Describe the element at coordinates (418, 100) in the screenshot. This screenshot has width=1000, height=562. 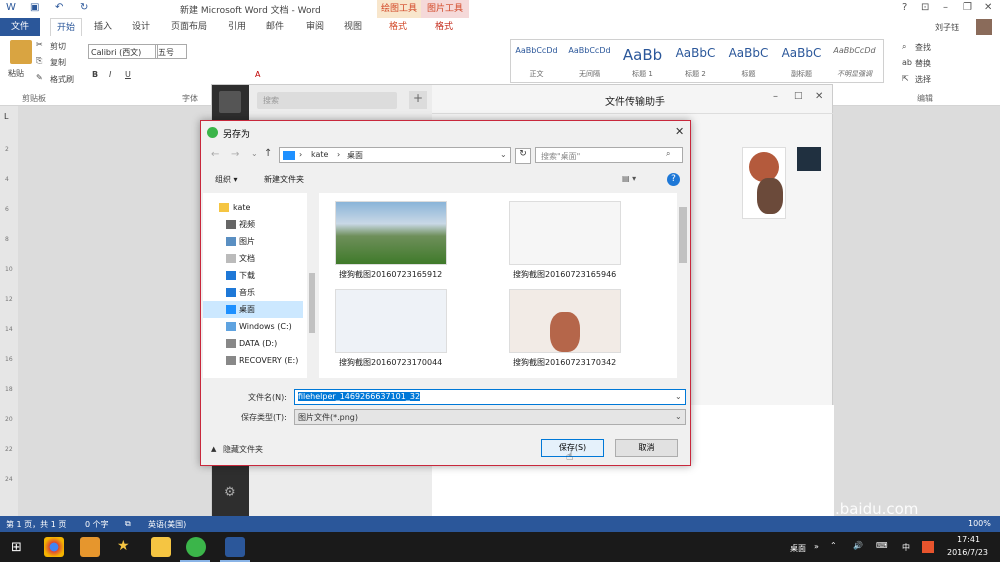
I see `add-chat-icon: +` at that location.